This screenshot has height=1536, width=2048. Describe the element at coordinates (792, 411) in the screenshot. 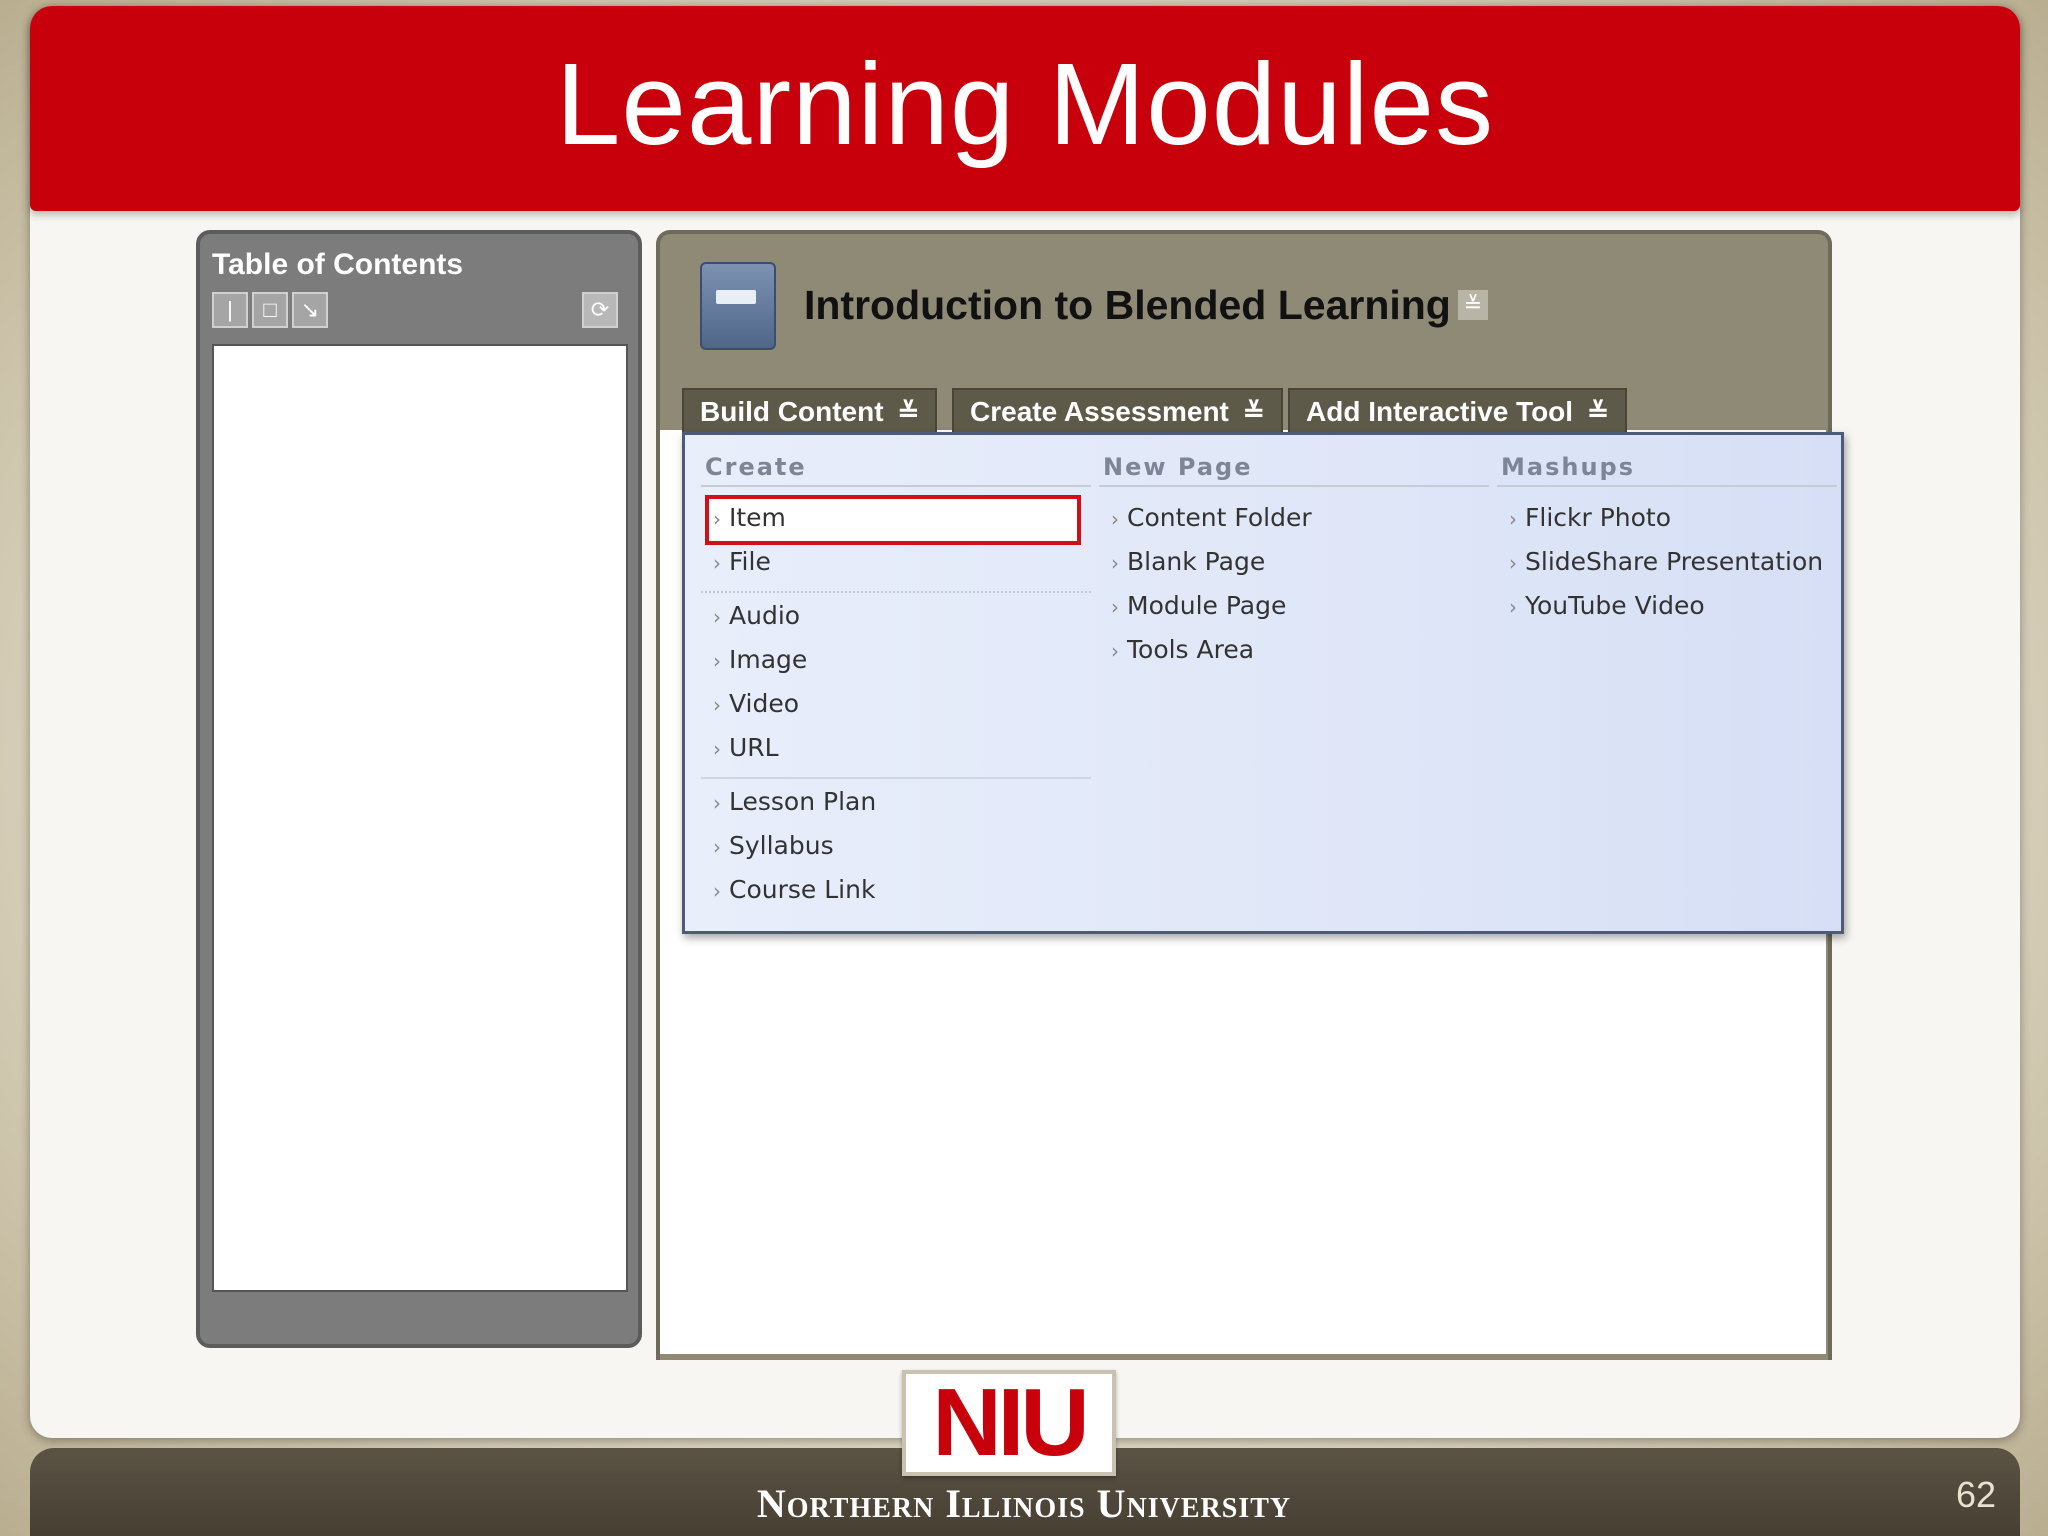

I see `tab-label: Build Content` at that location.